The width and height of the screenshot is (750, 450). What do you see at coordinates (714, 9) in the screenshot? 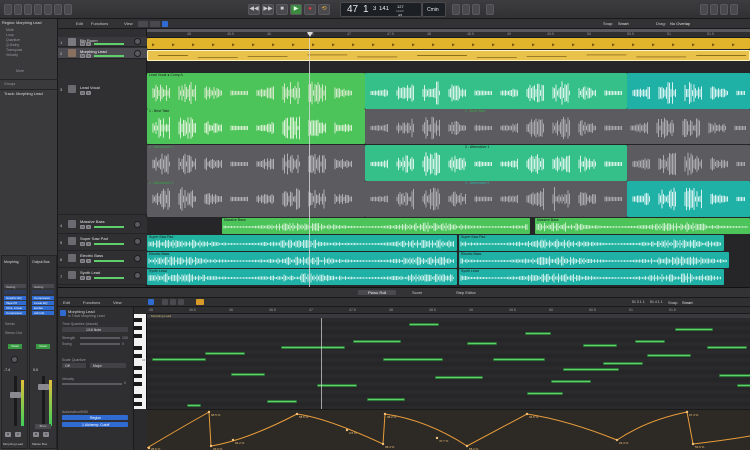
I see `loop-browser-button` at bounding box center [714, 9].